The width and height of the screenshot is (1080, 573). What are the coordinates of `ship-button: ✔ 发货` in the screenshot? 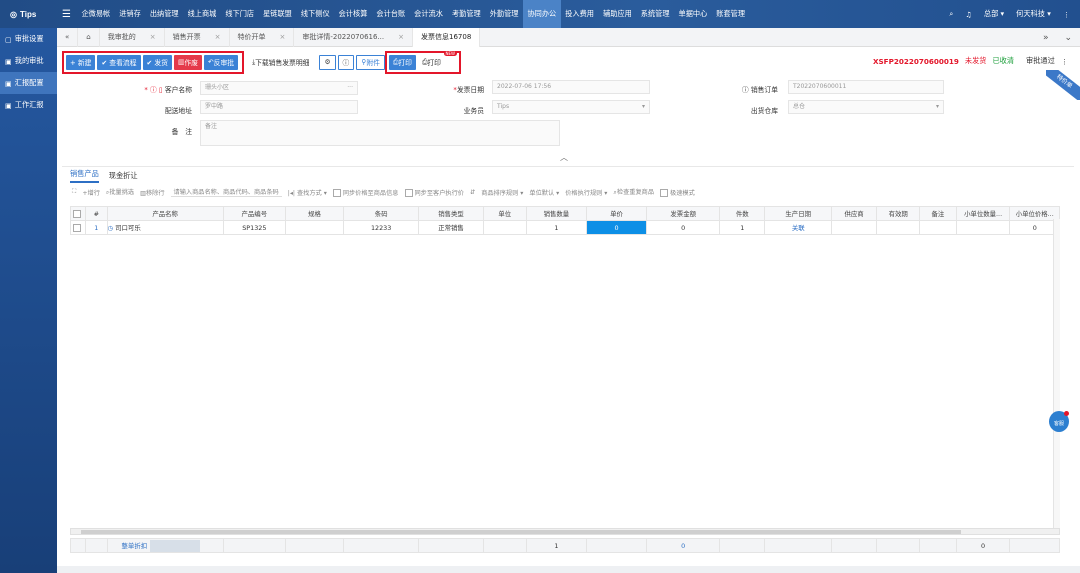 It's located at (157, 62).